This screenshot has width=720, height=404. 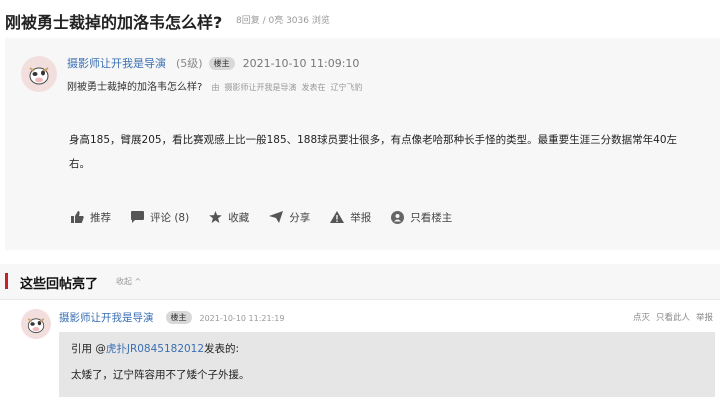 I want to click on quote-suffix: 发表的:, so click(x=222, y=349).